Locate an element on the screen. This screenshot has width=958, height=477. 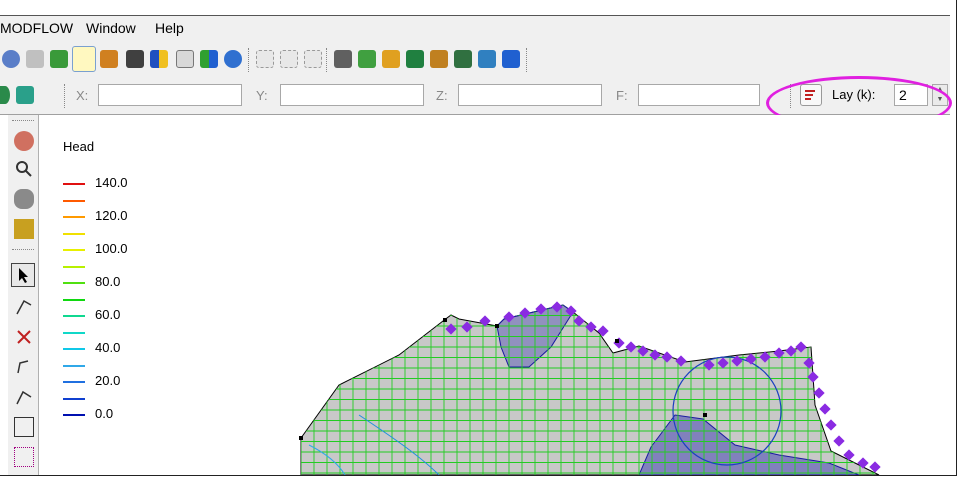
head-icon is located at coordinates (463, 59).